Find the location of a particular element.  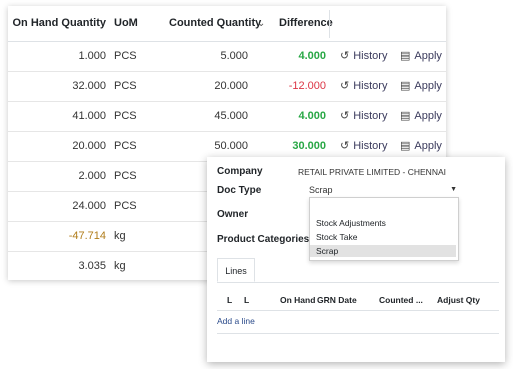

on-hand-cell: 32.000 is located at coordinates (89, 86).